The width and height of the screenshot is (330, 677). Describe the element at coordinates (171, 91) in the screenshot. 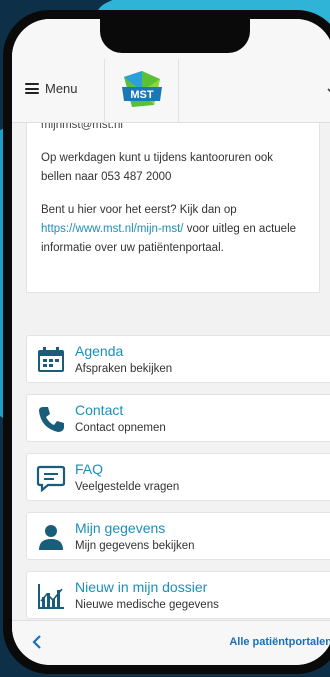

I see `top-navigation-bar: Menu MST` at that location.